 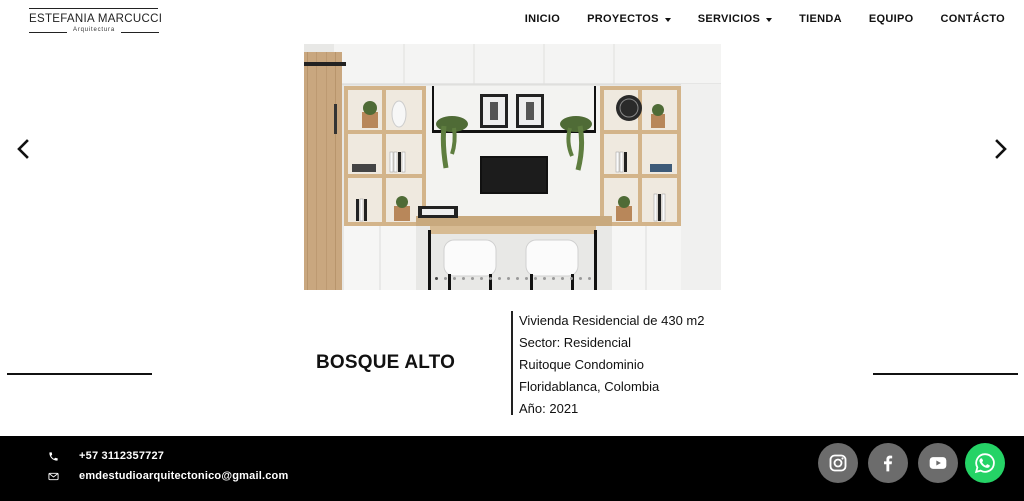 What do you see at coordinates (1000, 149) in the screenshot?
I see `chevron-right-icon` at bounding box center [1000, 149].